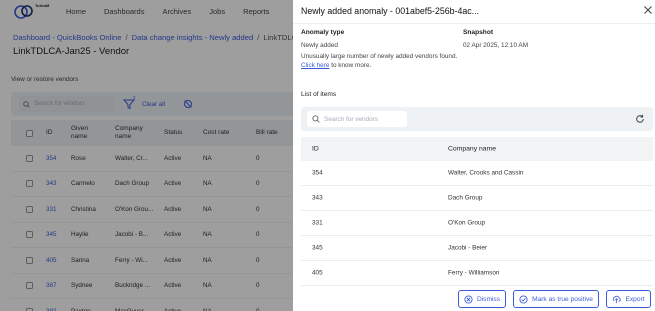 The width and height of the screenshot is (655, 311). I want to click on mark-true-positive-button: Mark as true positive, so click(556, 299).